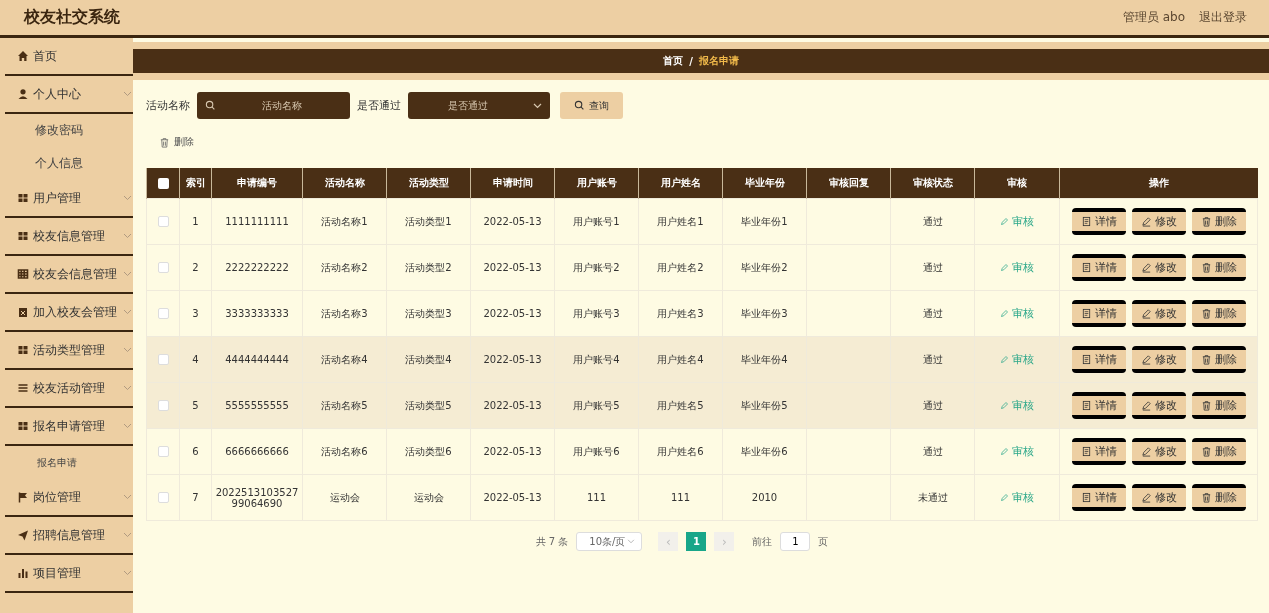 The image size is (1269, 613). Describe the element at coordinates (591, 105) in the screenshot. I see `search-button: 查询` at that location.